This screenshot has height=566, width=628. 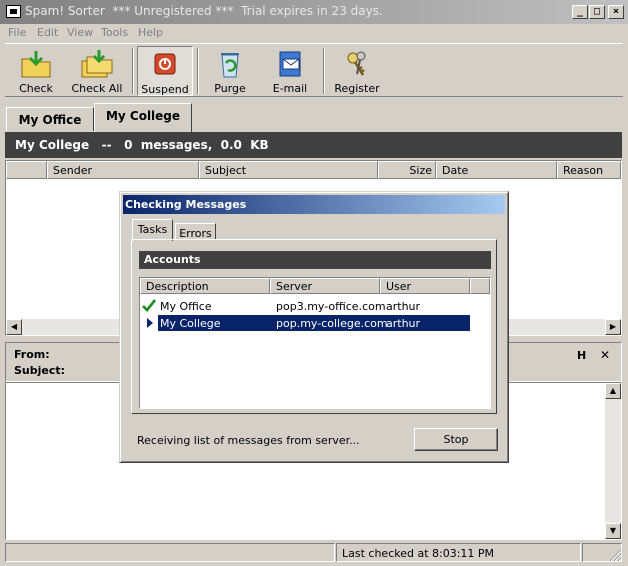 What do you see at coordinates (331, 306) in the screenshot?
I see `account-server: pop3.my-office.com` at bounding box center [331, 306].